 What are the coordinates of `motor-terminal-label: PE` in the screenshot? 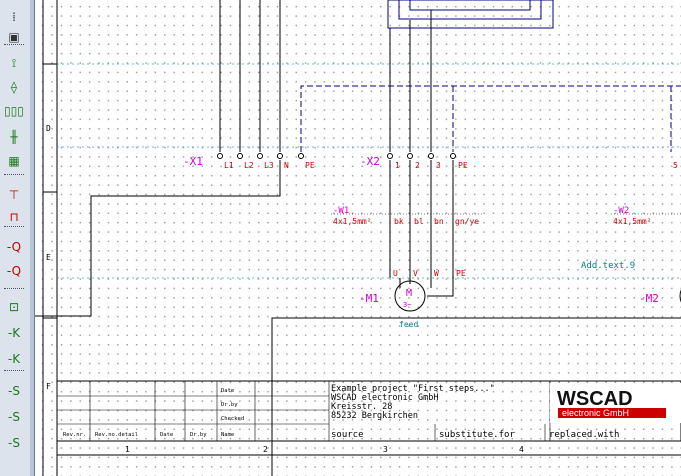 It's located at (461, 273).